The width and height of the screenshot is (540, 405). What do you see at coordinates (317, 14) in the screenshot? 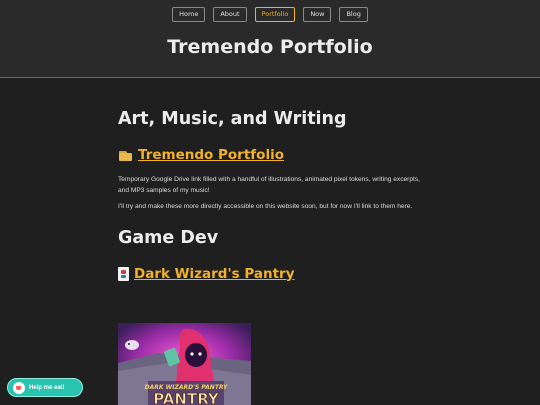
I see `nav-now: Now` at bounding box center [317, 14].